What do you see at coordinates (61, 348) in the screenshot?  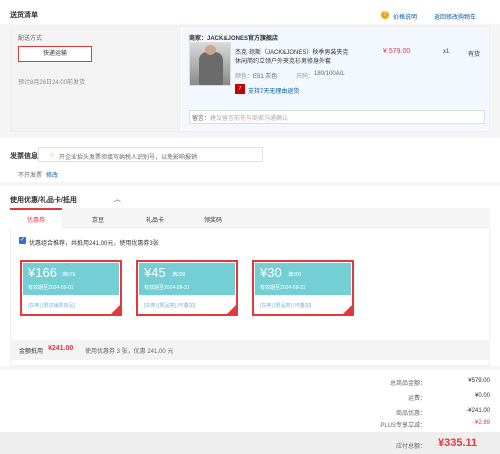 I see `coupon-footer-amount: ¥241.00` at bounding box center [61, 348].